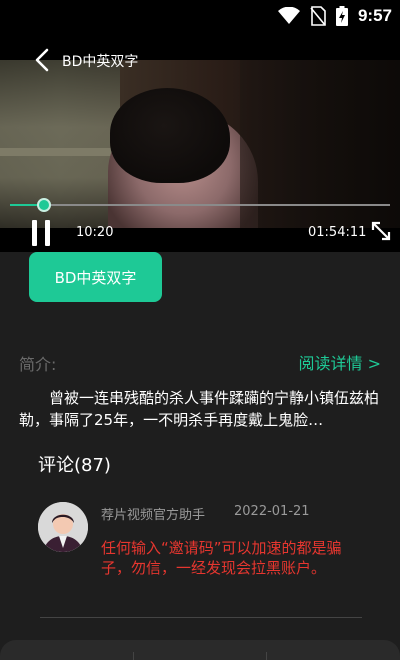 This screenshot has width=400, height=660. What do you see at coordinates (100, 62) in the screenshot?
I see `player-title: BD中英双字` at bounding box center [100, 62].